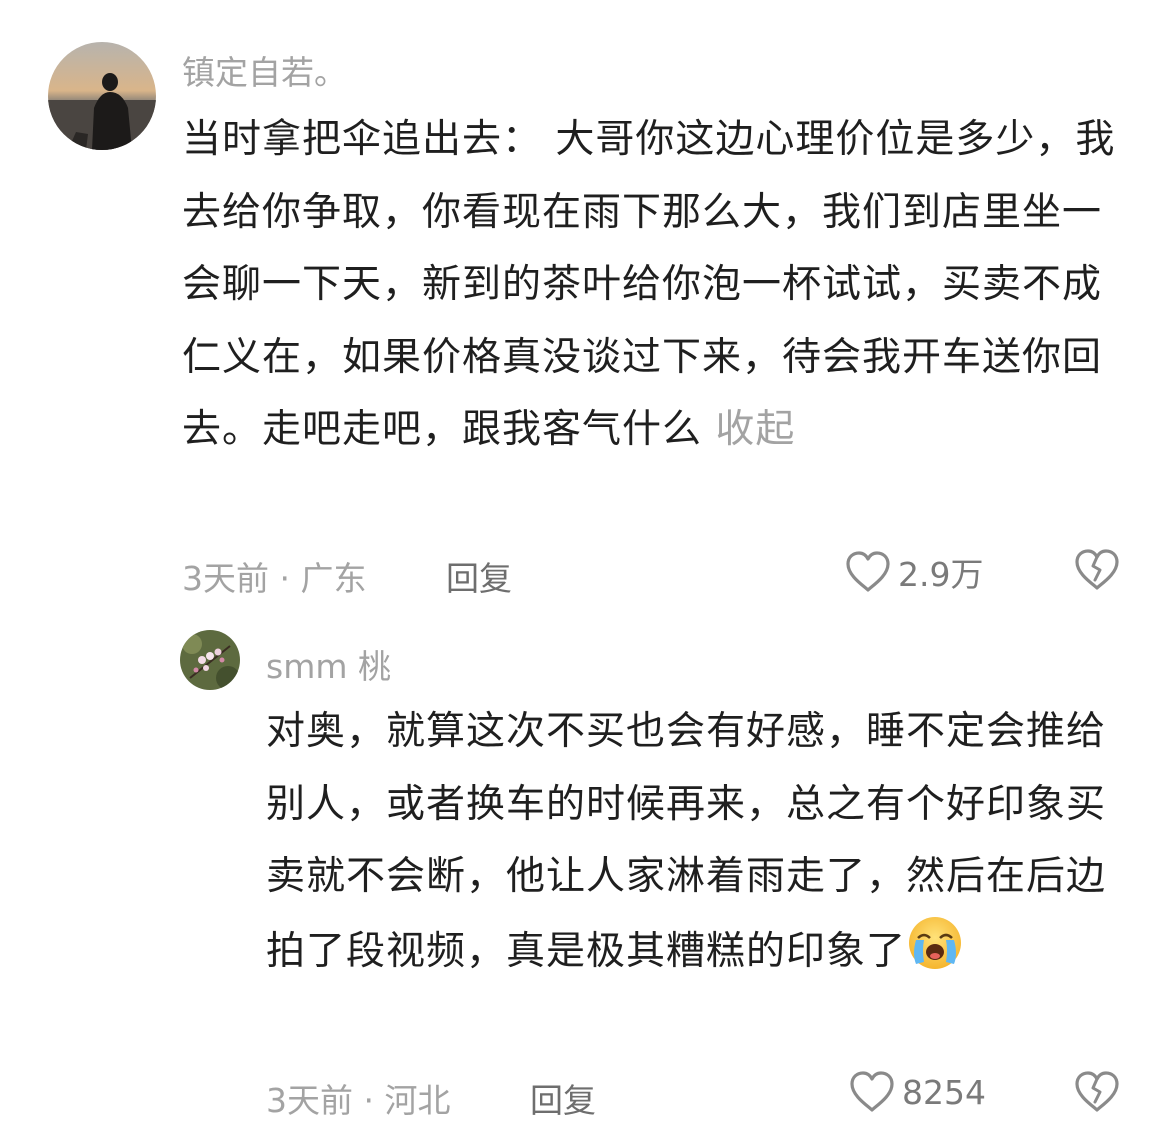  Describe the element at coordinates (941, 574) in the screenshot. I see `like-count: 2.9万` at that location.